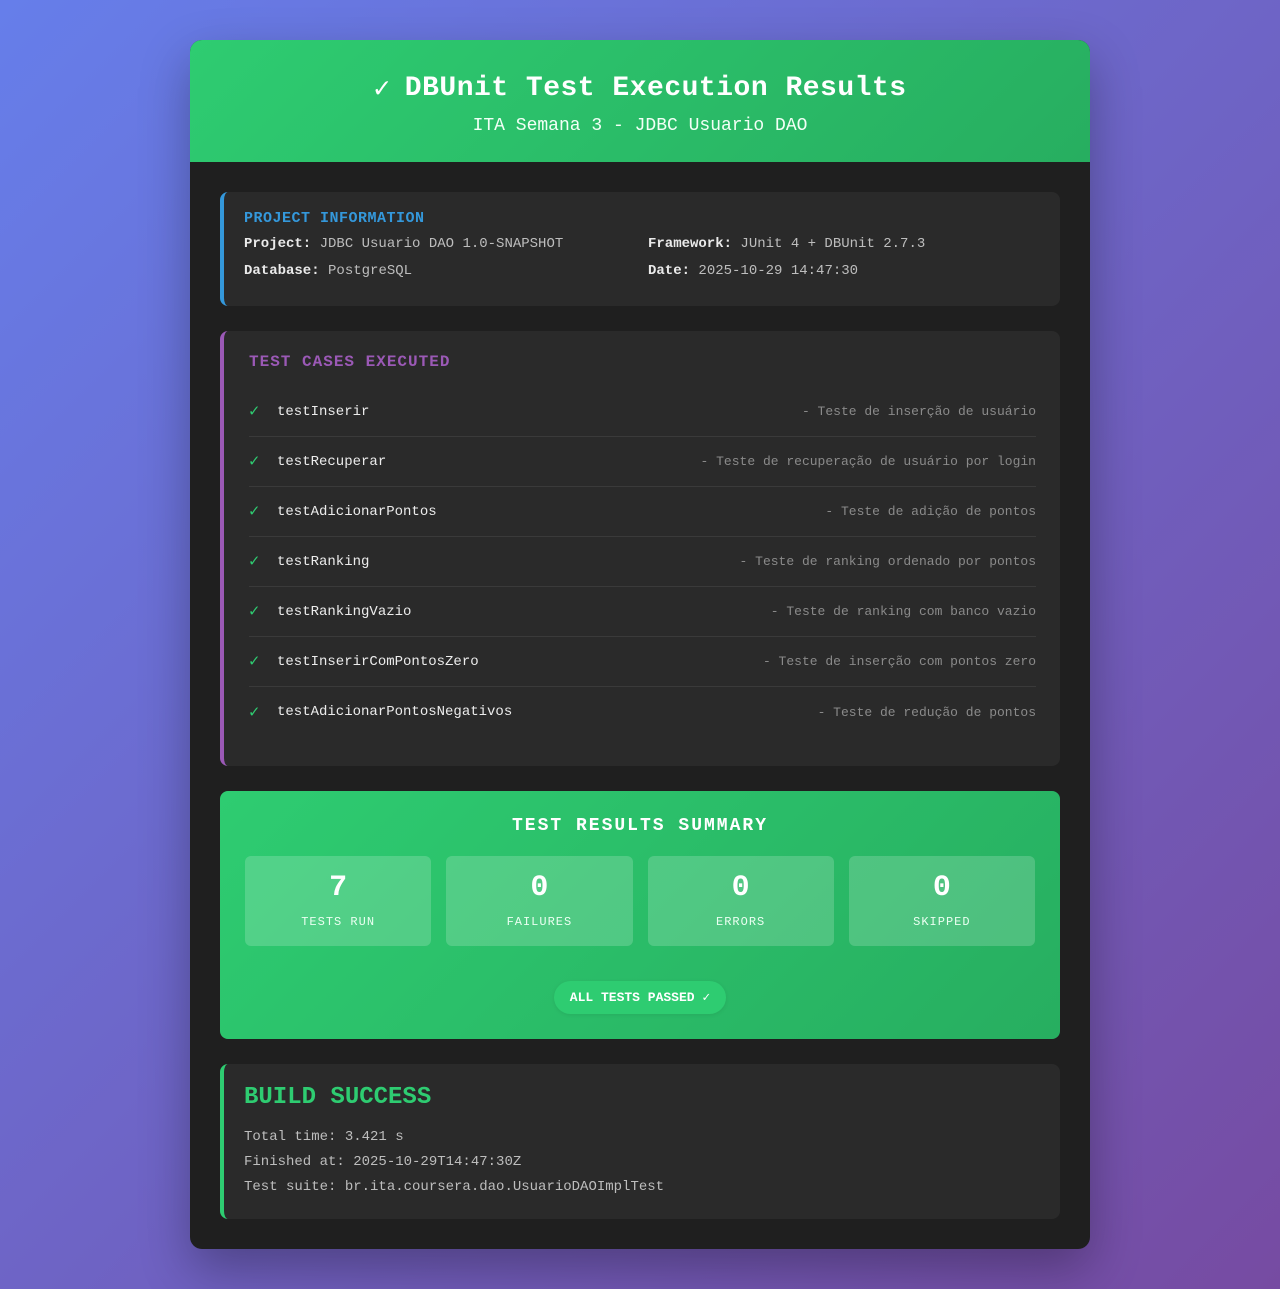 The height and width of the screenshot is (1289, 1280). What do you see at coordinates (332, 461) in the screenshot?
I see `test-case-name: testRecuperar` at bounding box center [332, 461].